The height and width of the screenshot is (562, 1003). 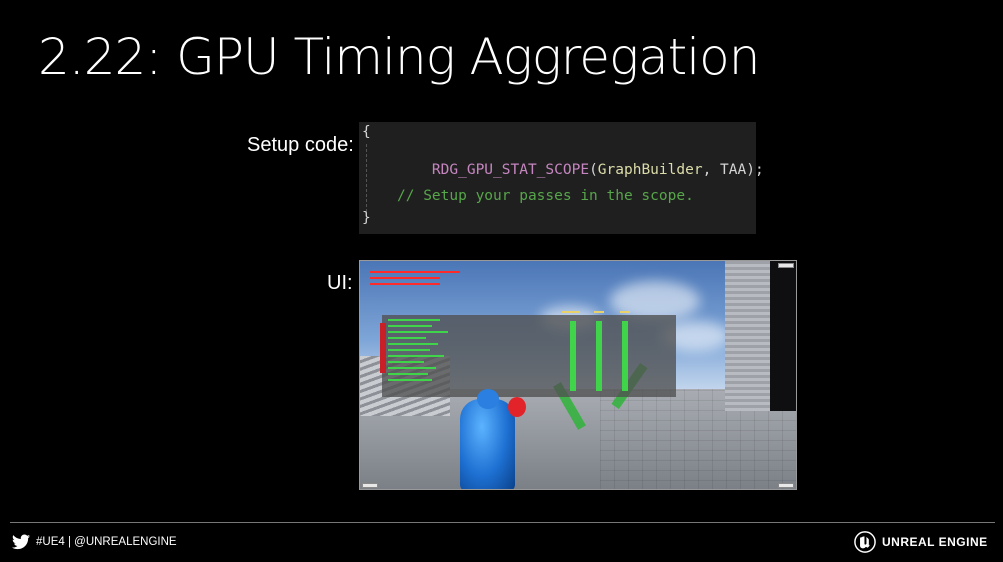 What do you see at coordinates (760, 336) in the screenshot?
I see `scene-building` at bounding box center [760, 336].